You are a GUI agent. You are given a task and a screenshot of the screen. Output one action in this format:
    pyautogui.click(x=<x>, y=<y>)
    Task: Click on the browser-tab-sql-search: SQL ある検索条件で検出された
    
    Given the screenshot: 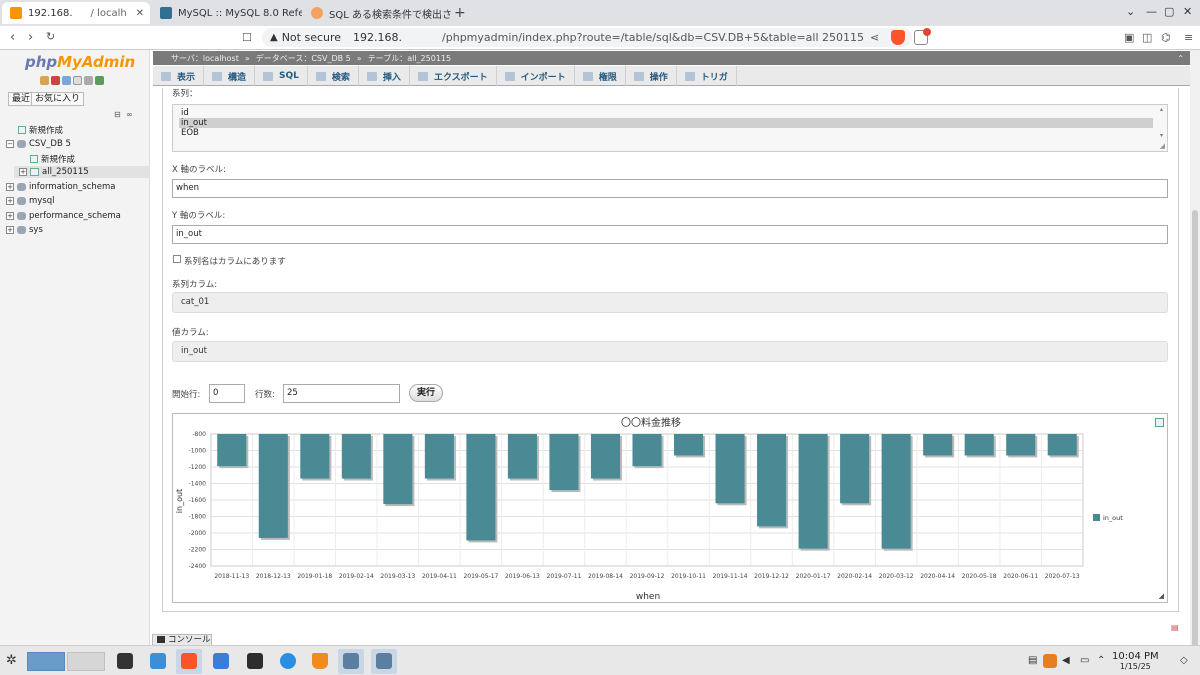 What is the action you would take?
    pyautogui.click(x=377, y=13)
    